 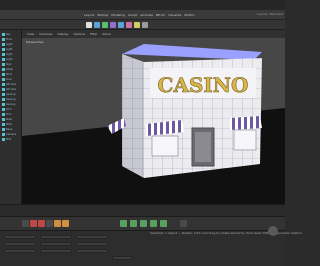 What do you see at coordinates (163, 223) in the screenshot?
I see `go-end-icon` at bounding box center [163, 223].